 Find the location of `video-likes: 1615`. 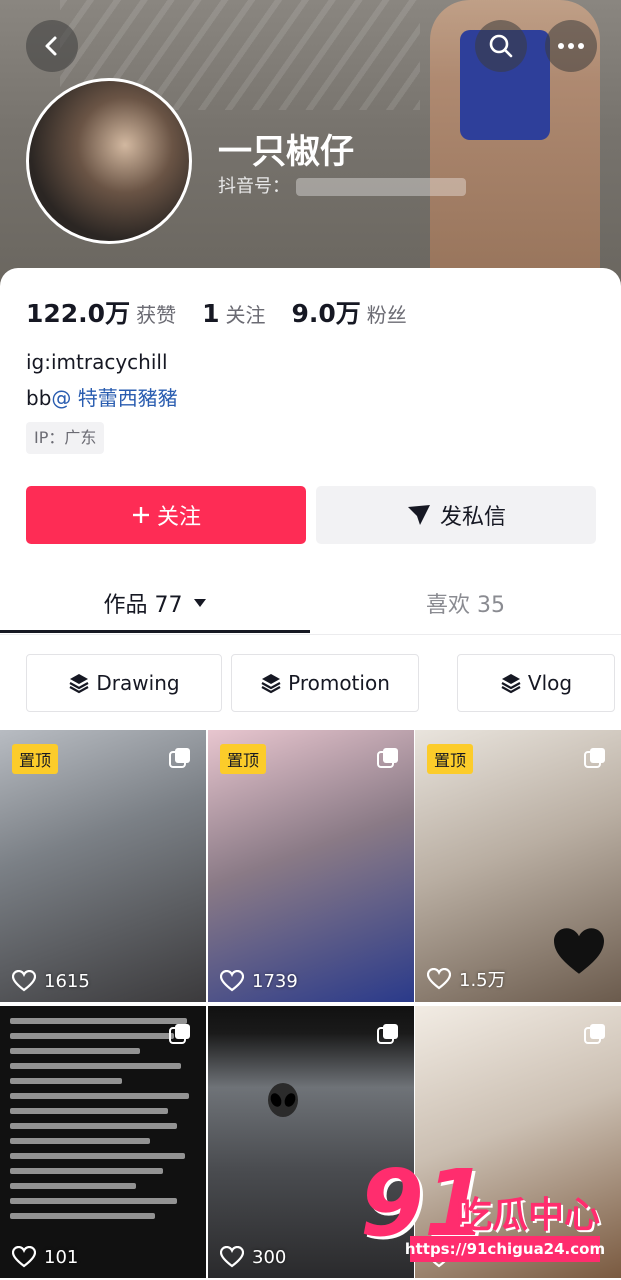

video-likes: 1615 is located at coordinates (51, 981).